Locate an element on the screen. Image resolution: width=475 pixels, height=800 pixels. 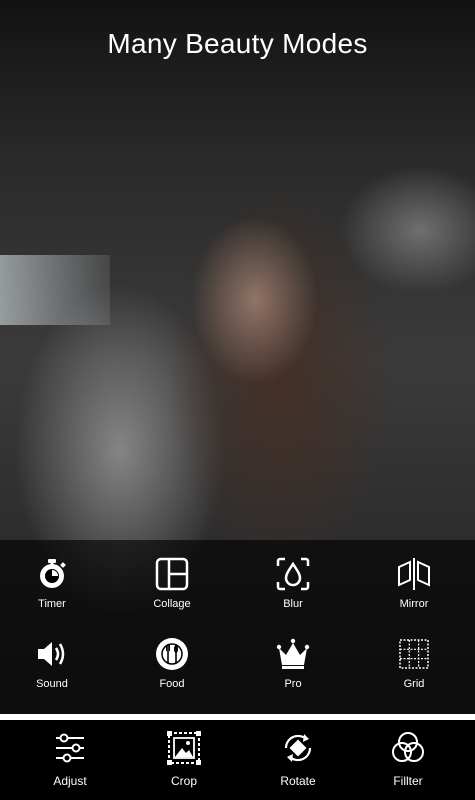
crop-icon is located at coordinates (184, 748).